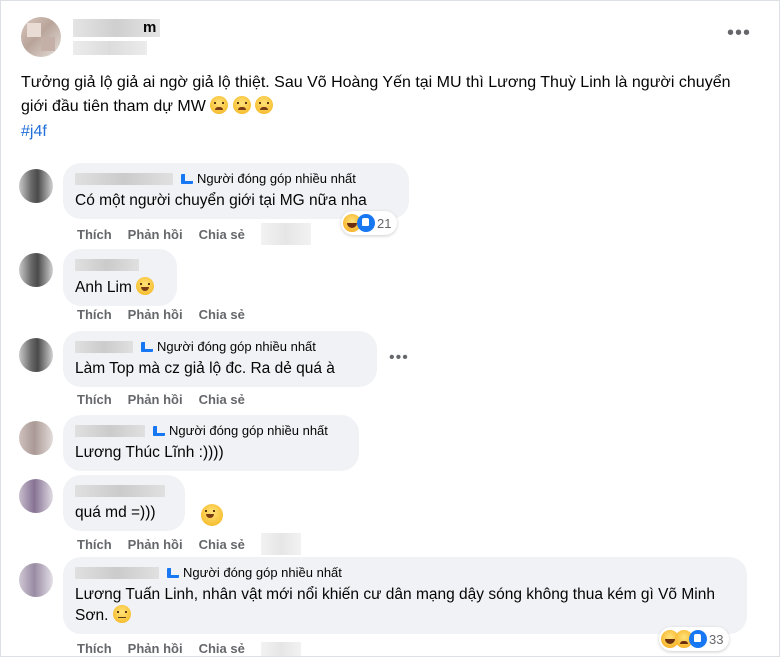 This screenshot has height=657, width=780. I want to click on post-author-name: m, so click(117, 28).